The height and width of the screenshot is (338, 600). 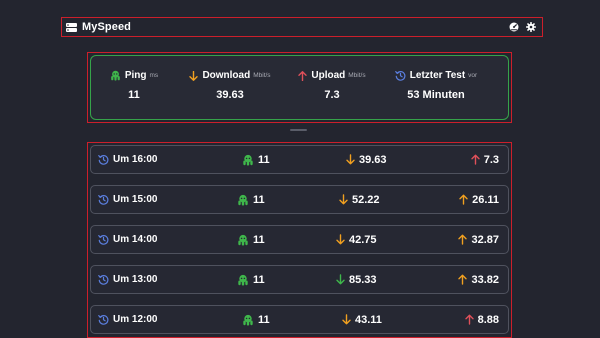 I want to click on history-time: Um 16:00, so click(x=127, y=159).